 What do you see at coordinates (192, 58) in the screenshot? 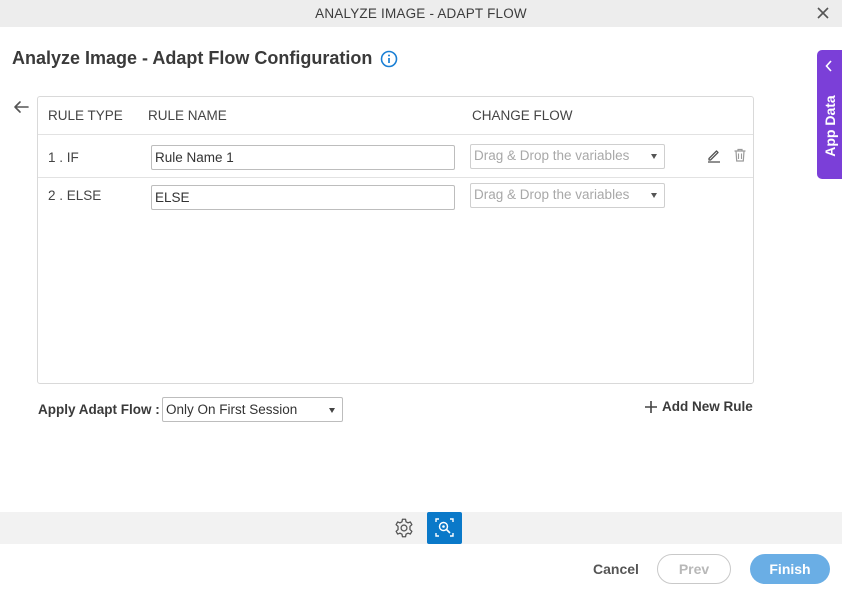
I see `page-title: Analyze Image - Adapt Flow Configuration` at bounding box center [192, 58].